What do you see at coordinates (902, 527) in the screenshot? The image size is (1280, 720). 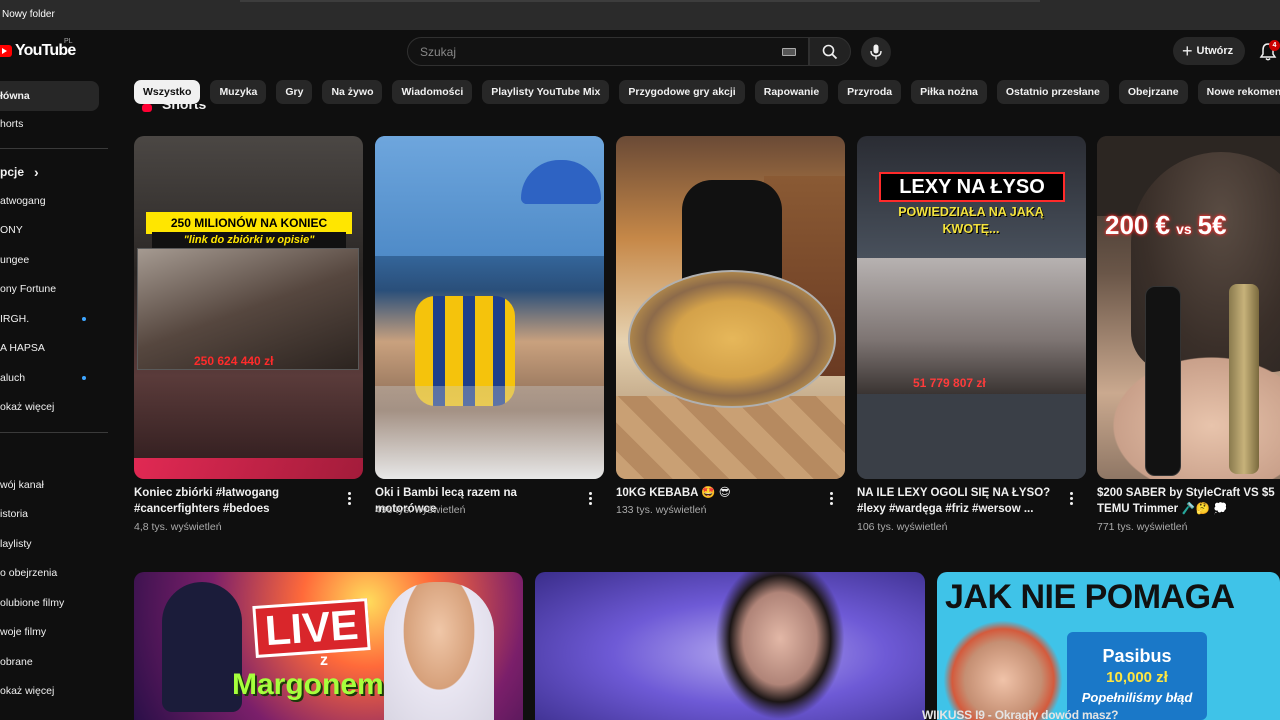 I see `short-views: 106 tys. wyświetleń` at bounding box center [902, 527].